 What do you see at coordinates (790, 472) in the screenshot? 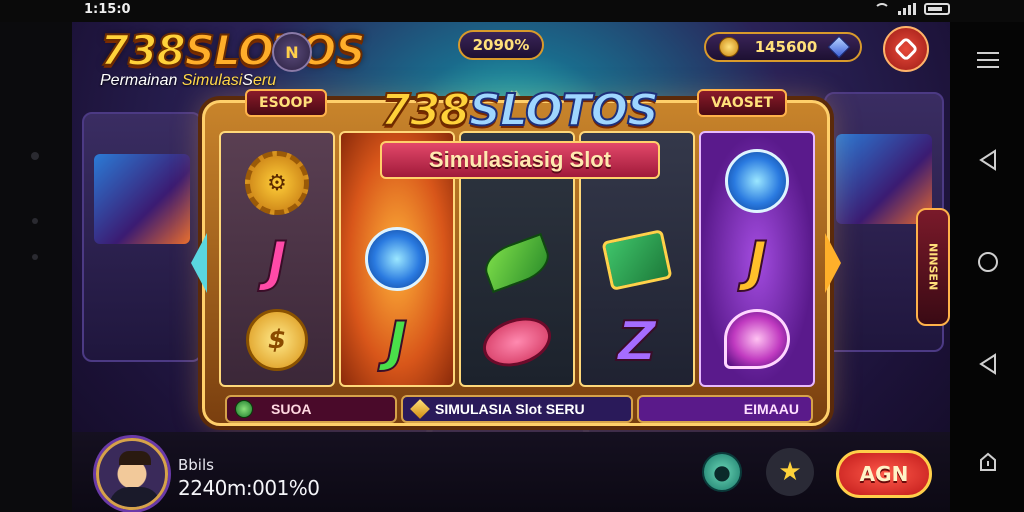
I see `star-icon: ★` at bounding box center [790, 472].